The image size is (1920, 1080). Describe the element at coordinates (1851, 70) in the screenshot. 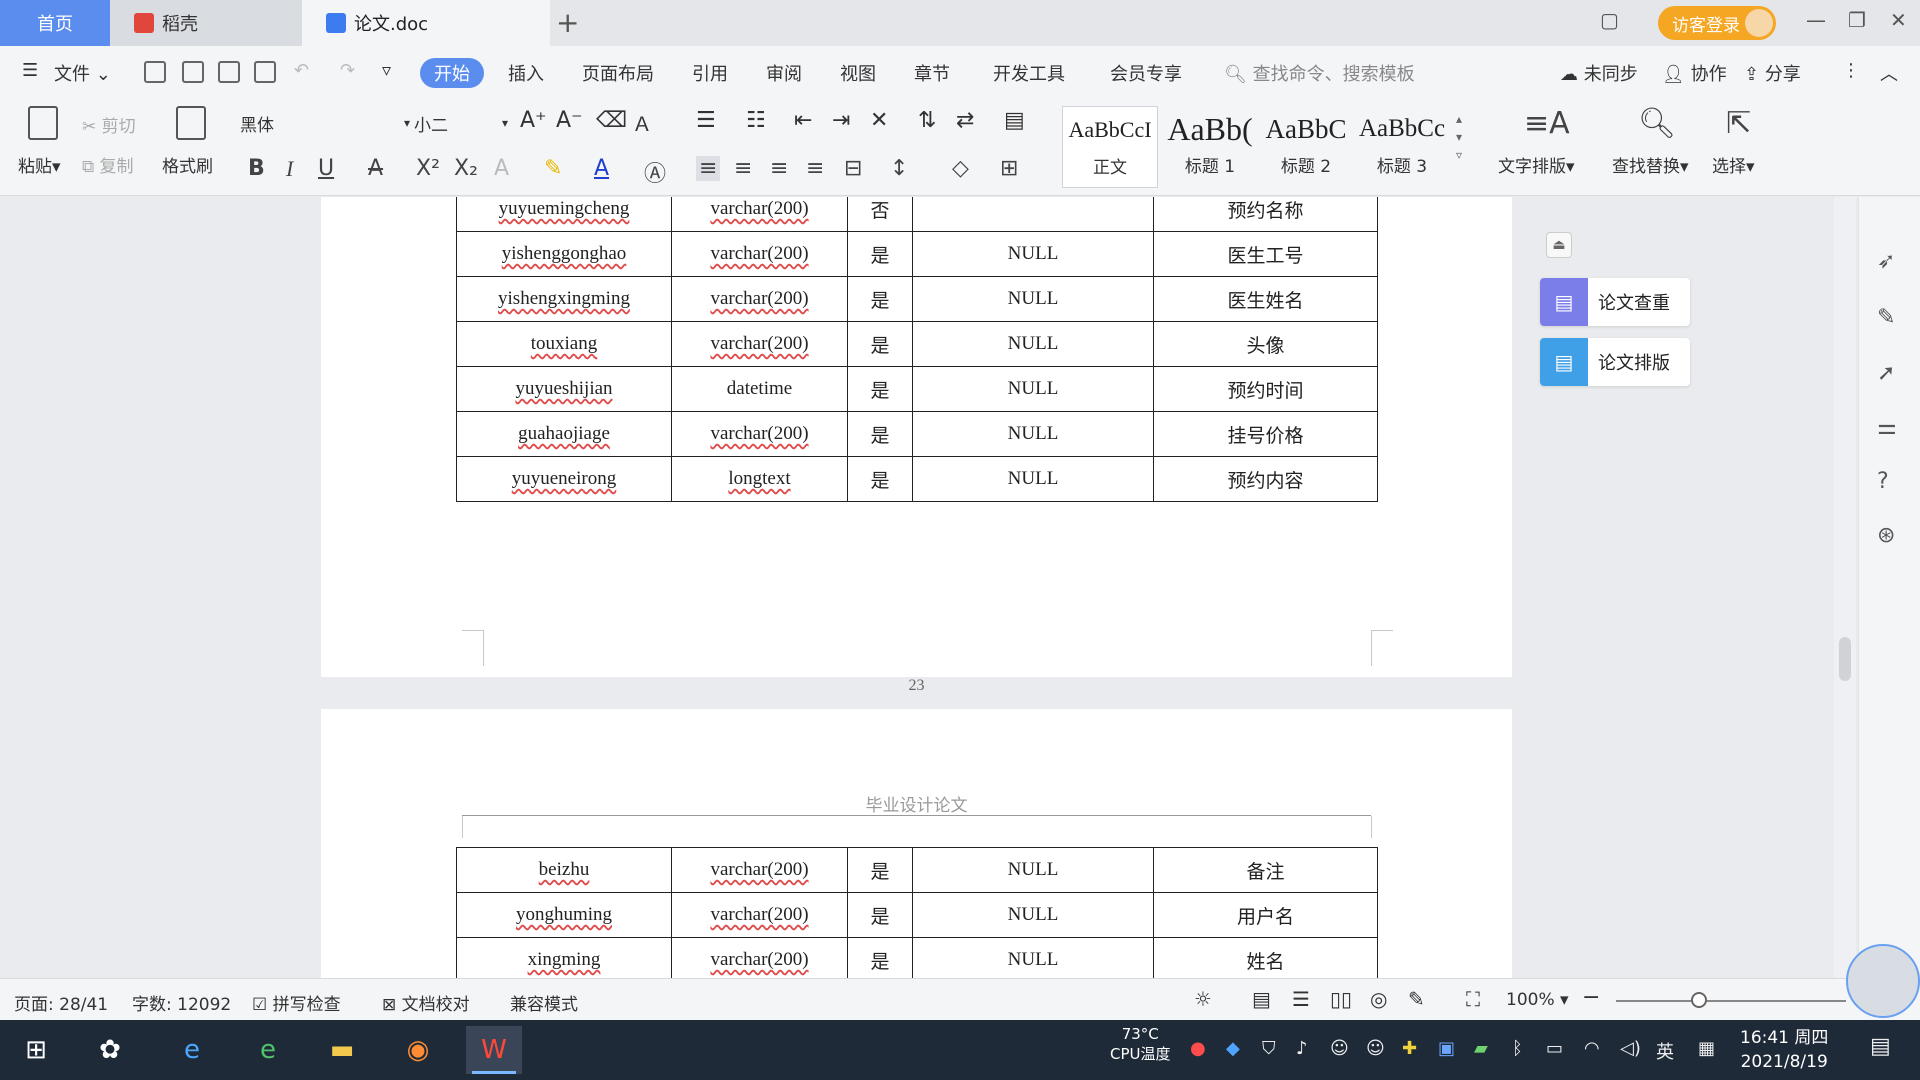

I see `more-options-icon: ⋮` at that location.